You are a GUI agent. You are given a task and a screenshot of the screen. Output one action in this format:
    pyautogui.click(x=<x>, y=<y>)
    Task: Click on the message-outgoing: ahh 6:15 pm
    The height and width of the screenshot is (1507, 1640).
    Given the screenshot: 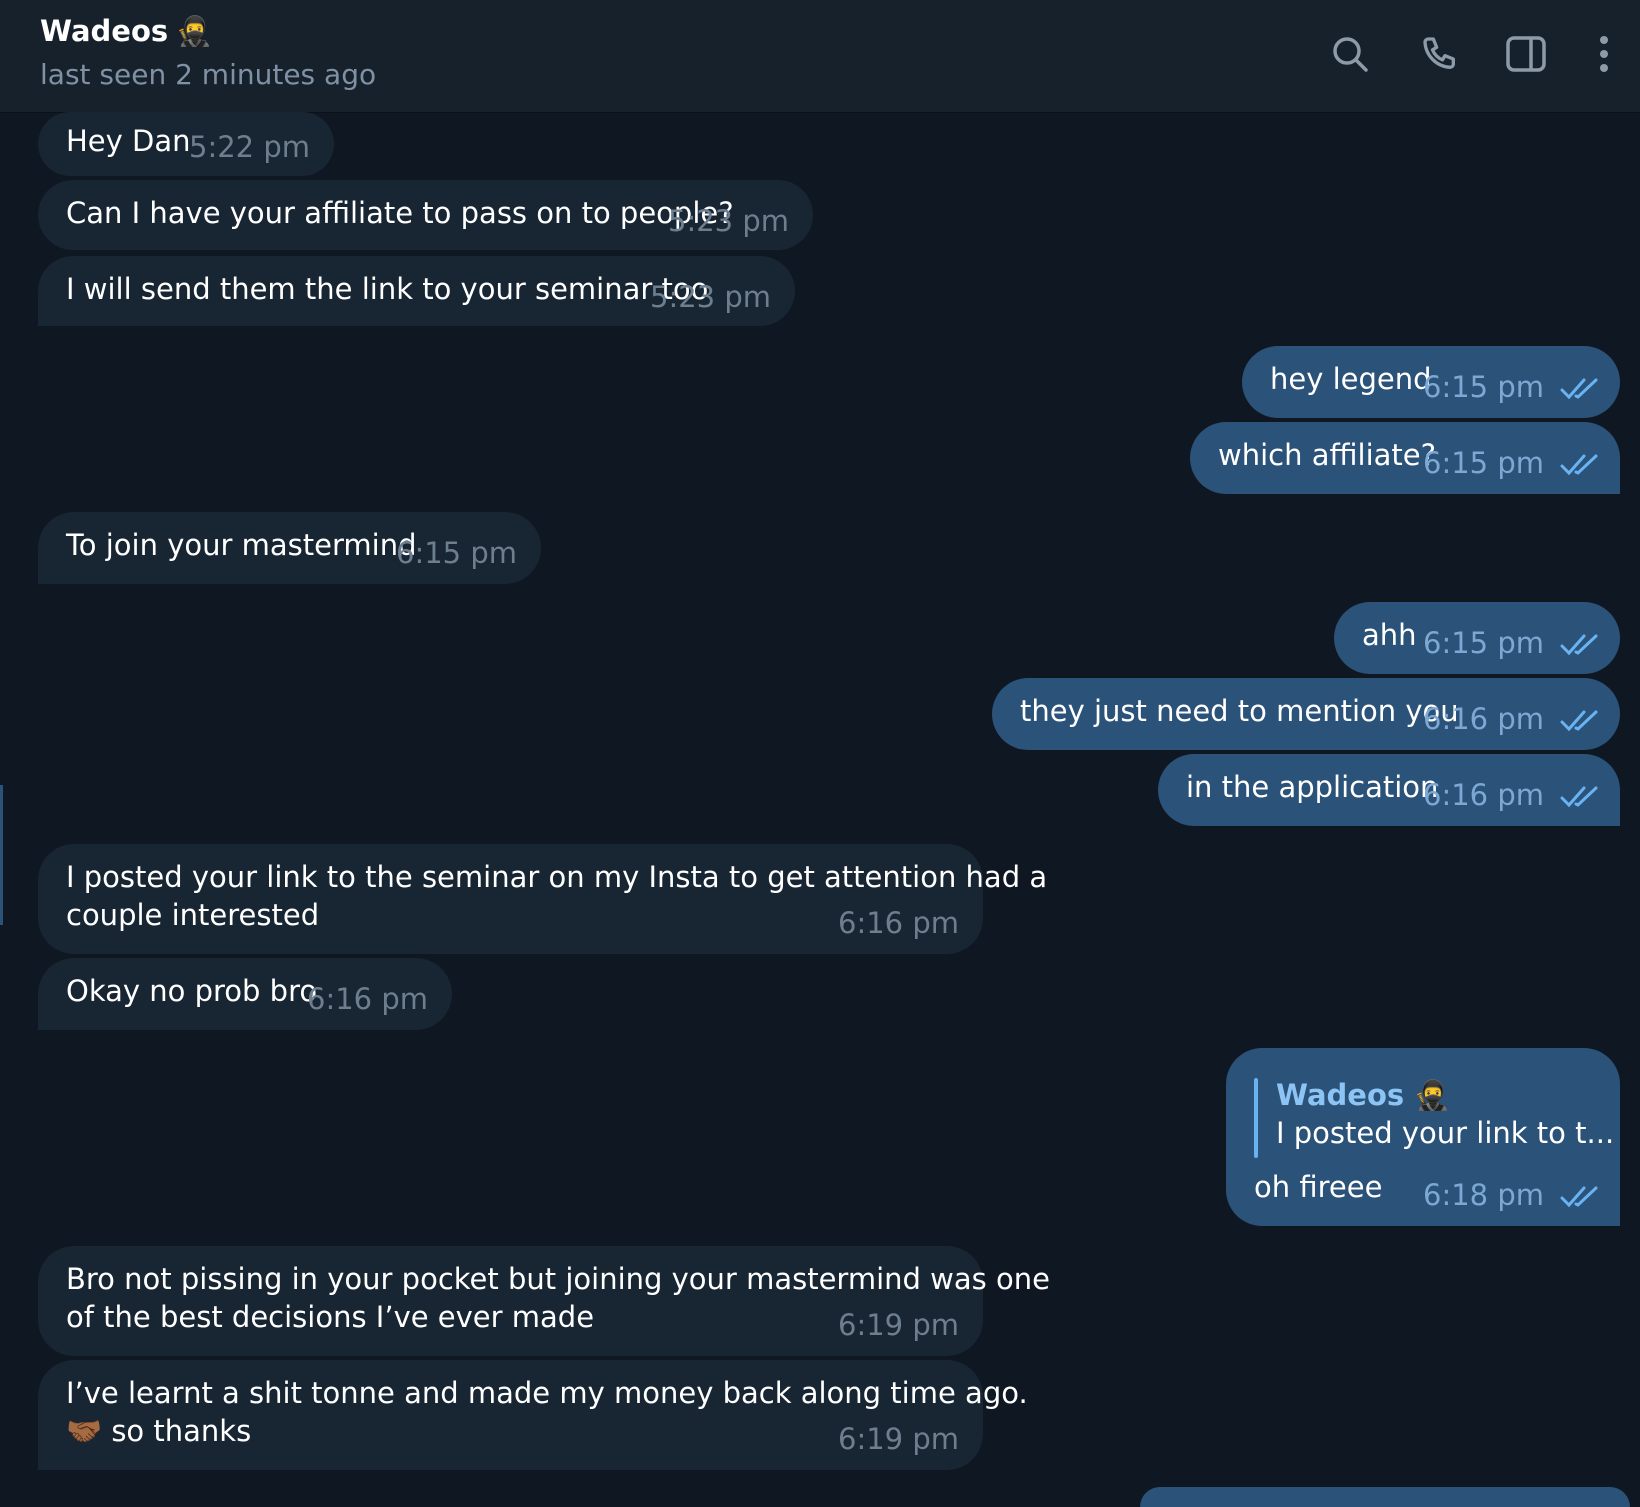 What is the action you would take?
    pyautogui.click(x=1477, y=638)
    